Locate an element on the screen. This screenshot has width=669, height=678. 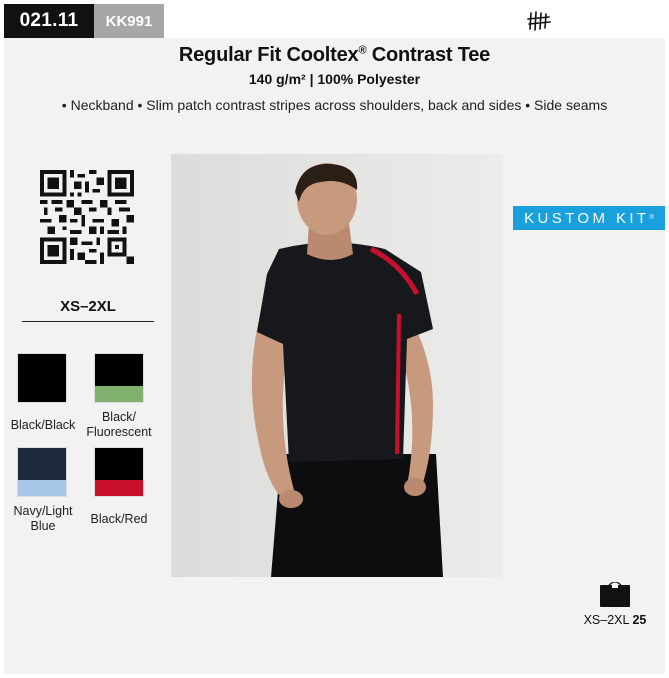
size-range: XS–2XL is located at coordinates (88, 306).